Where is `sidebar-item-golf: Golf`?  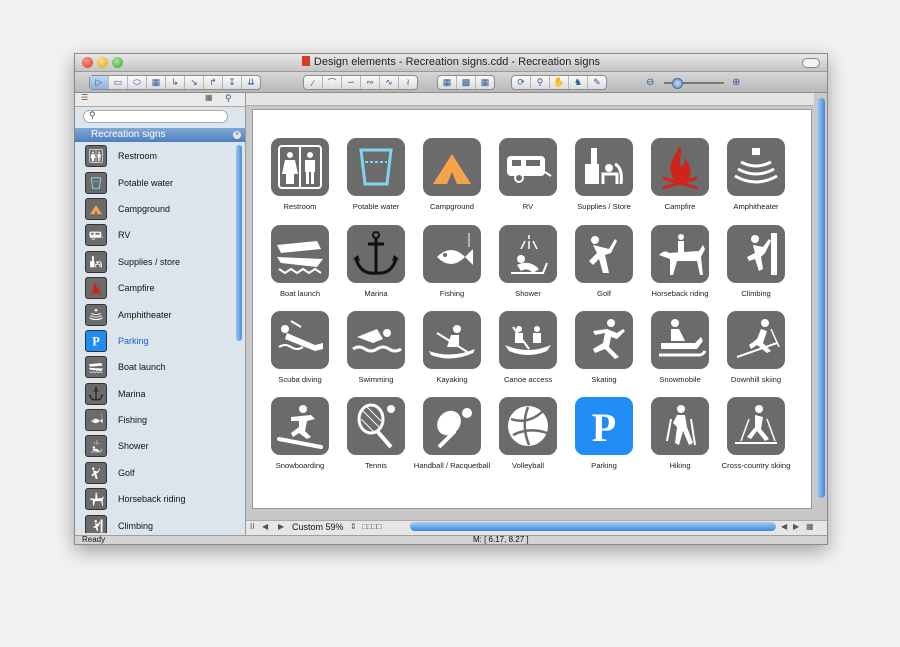 sidebar-item-golf: Golf is located at coordinates (155, 473).